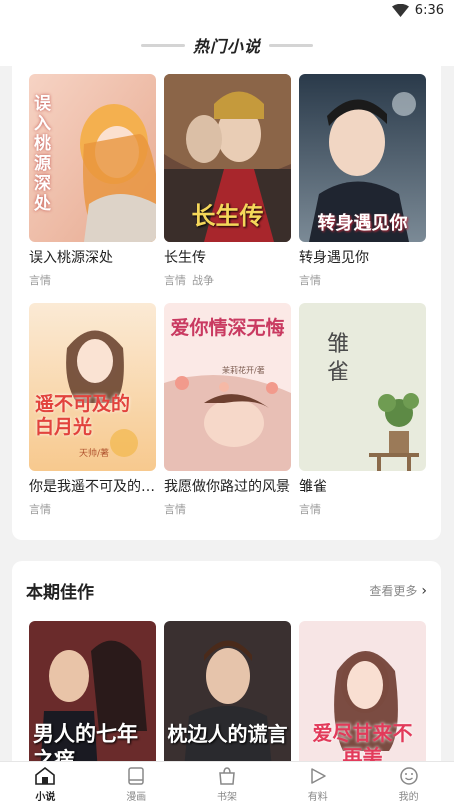  Describe the element at coordinates (227, 216) in the screenshot. I see `cover-title-text: 长生传` at that location.